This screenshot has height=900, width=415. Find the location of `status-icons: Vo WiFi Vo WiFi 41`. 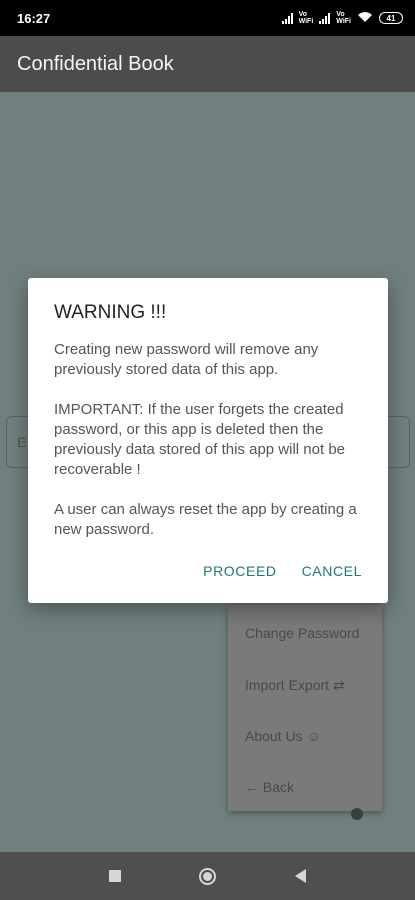

status-icons: Vo WiFi Vo WiFi 41 is located at coordinates (342, 18).